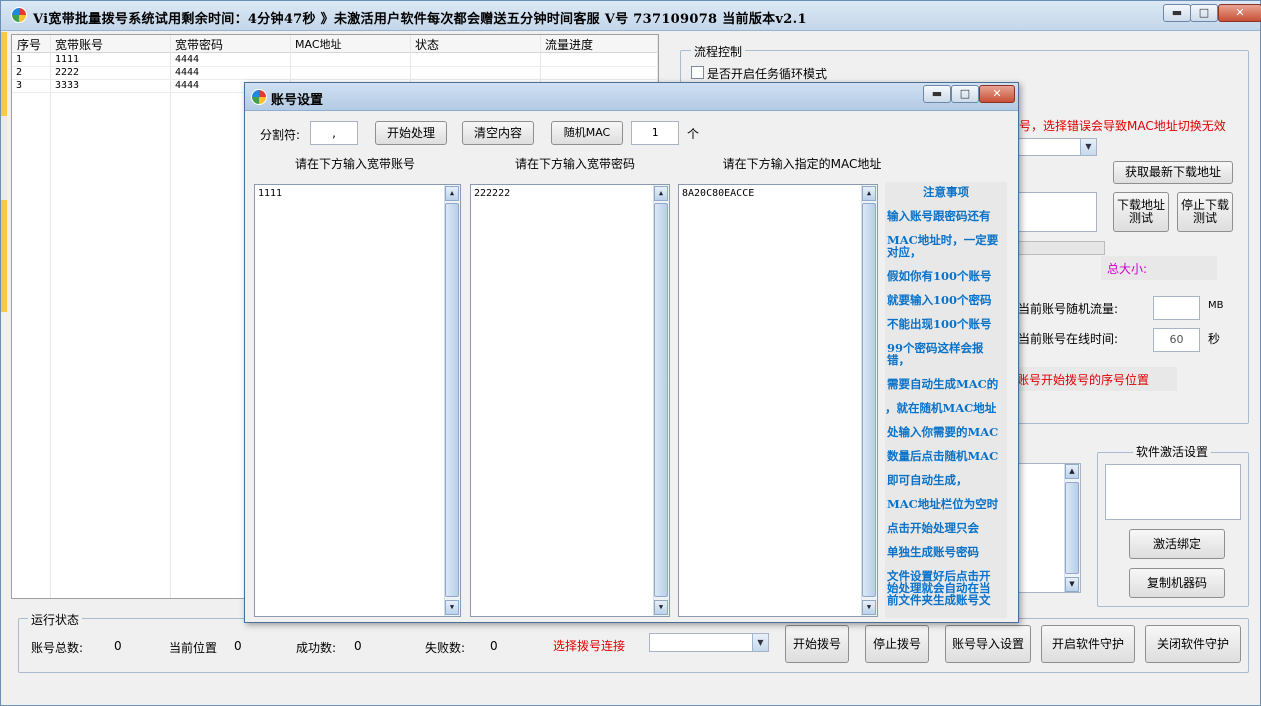  I want to click on current-position-label: 当前位置, so click(193, 648).